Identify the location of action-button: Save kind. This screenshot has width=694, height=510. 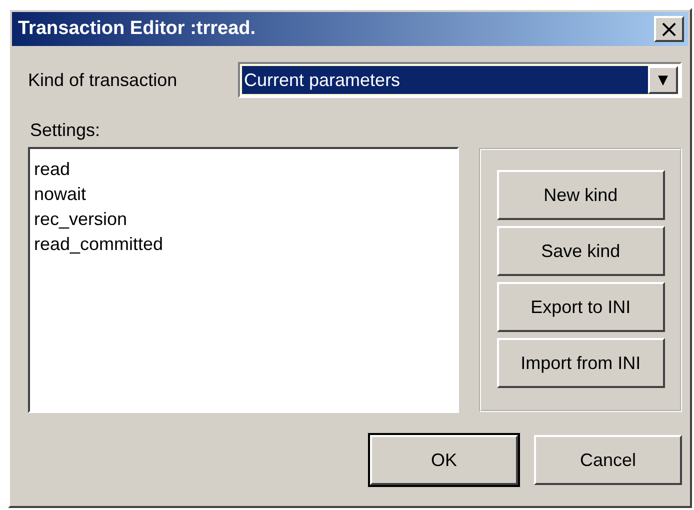
(580, 251).